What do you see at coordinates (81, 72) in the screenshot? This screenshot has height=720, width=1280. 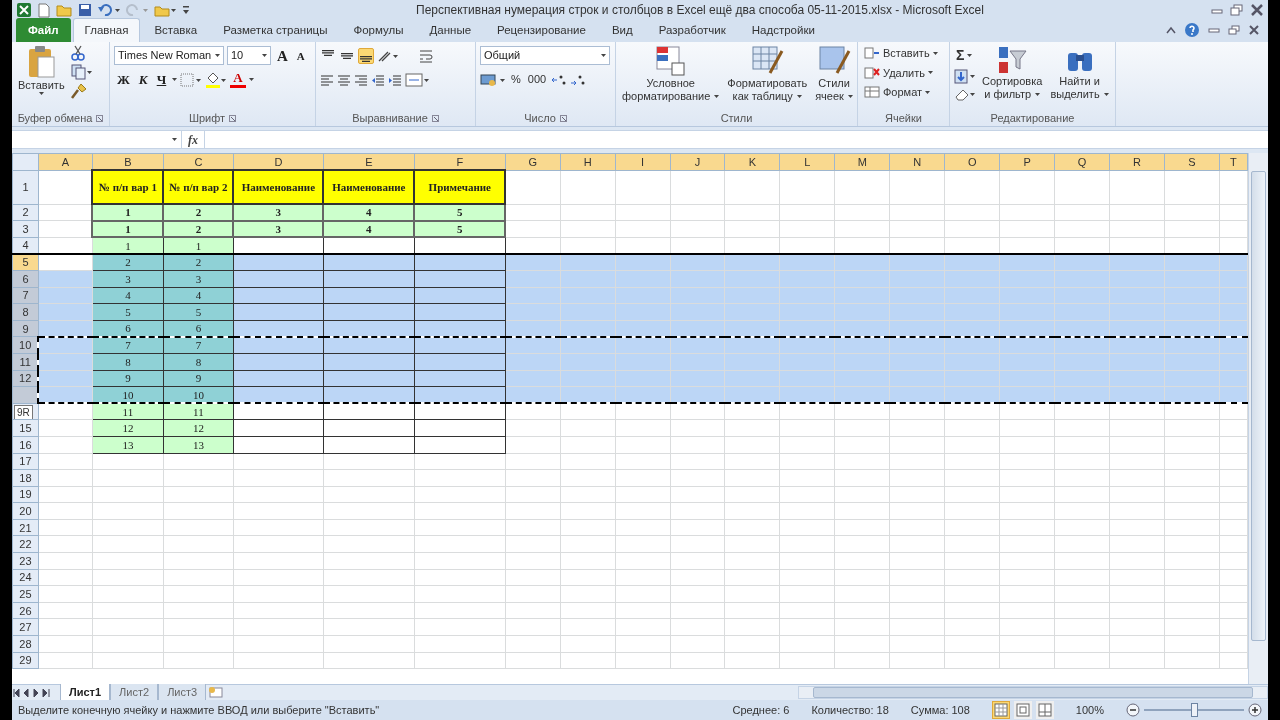 I see `copy-icon` at bounding box center [81, 72].